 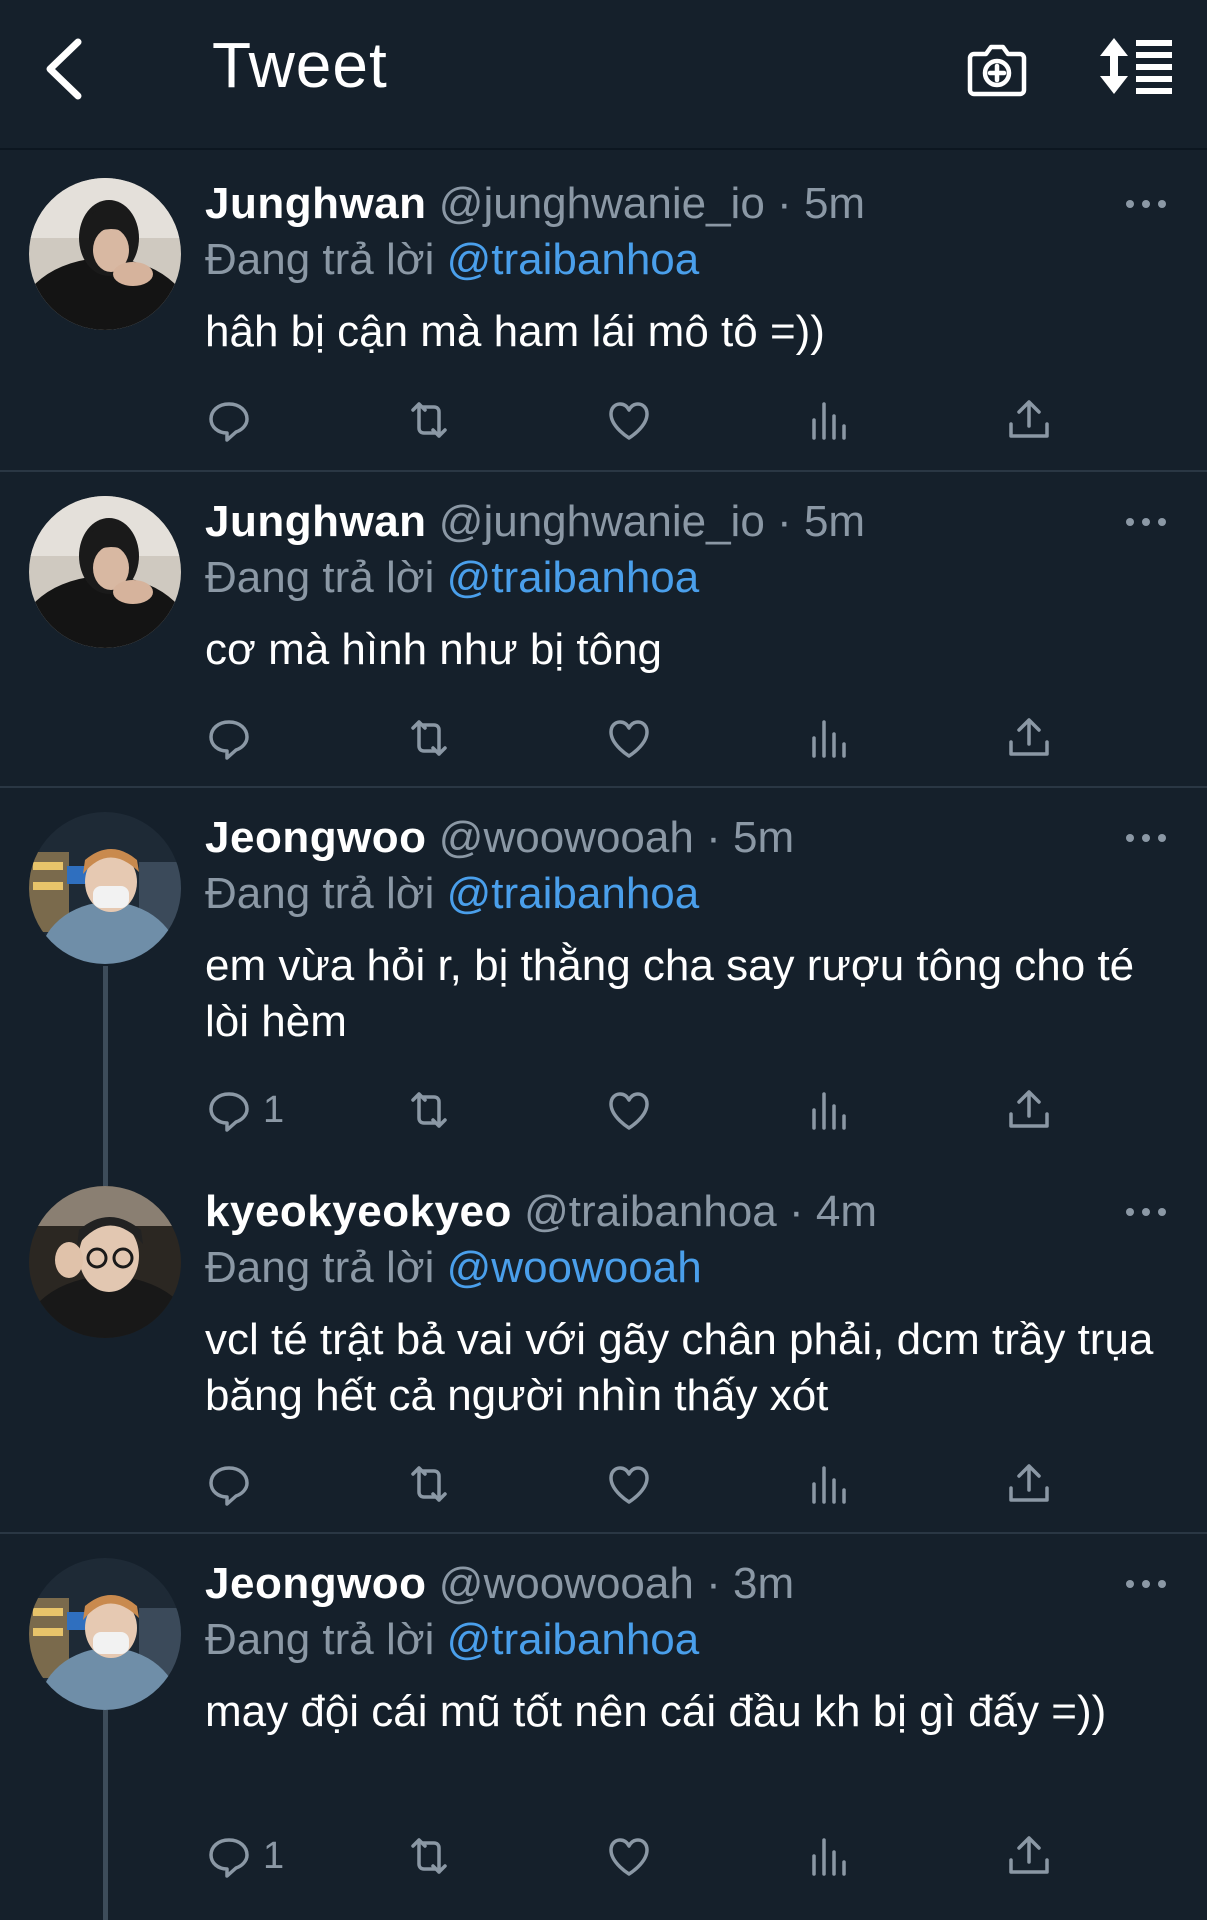 I want to click on tweet-text: hâh bị cận mà ham lái mô tô =)), so click(x=515, y=331).